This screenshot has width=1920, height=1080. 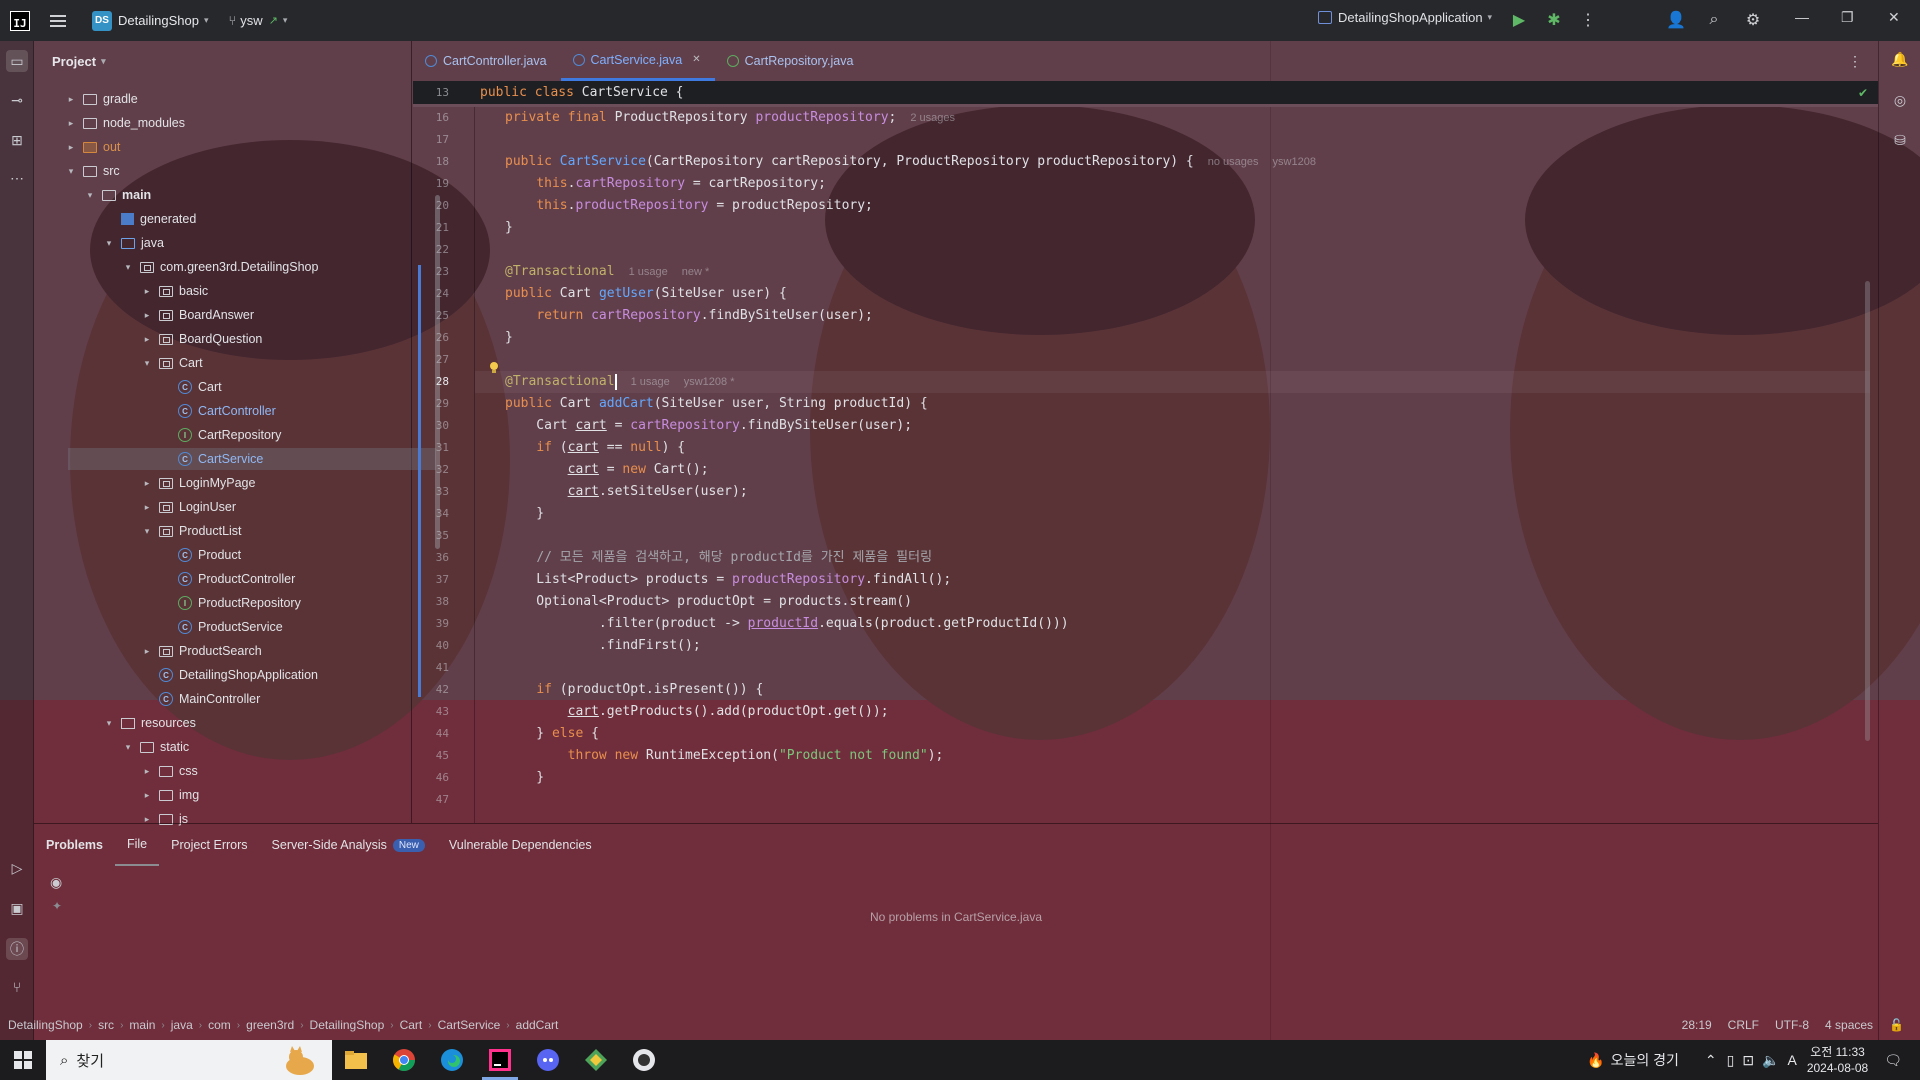 I want to click on database-icon: ⛁, so click(x=1900, y=140).